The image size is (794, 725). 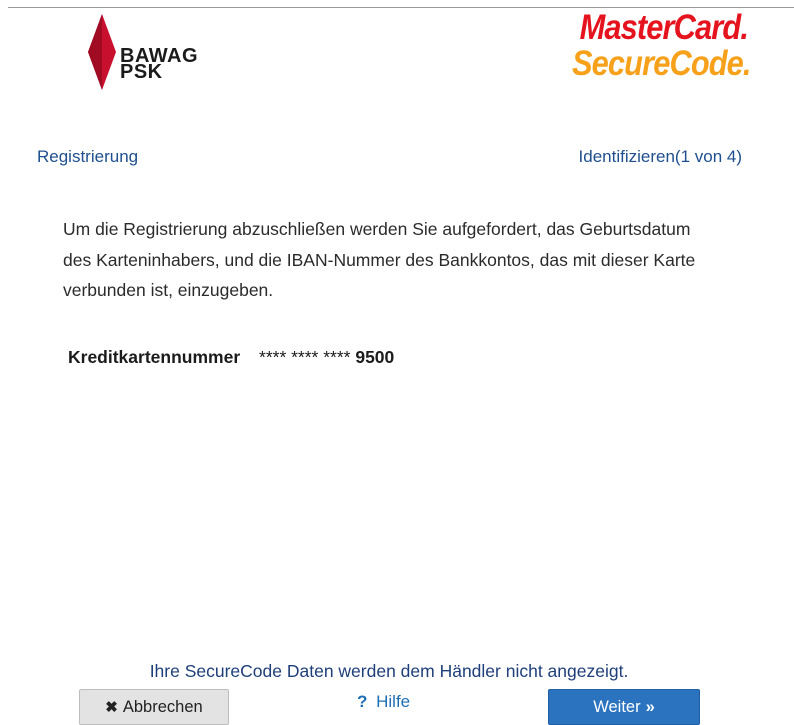 What do you see at coordinates (660, 156) in the screenshot?
I see `step-indicator: Identifizieren(1 von 4)` at bounding box center [660, 156].